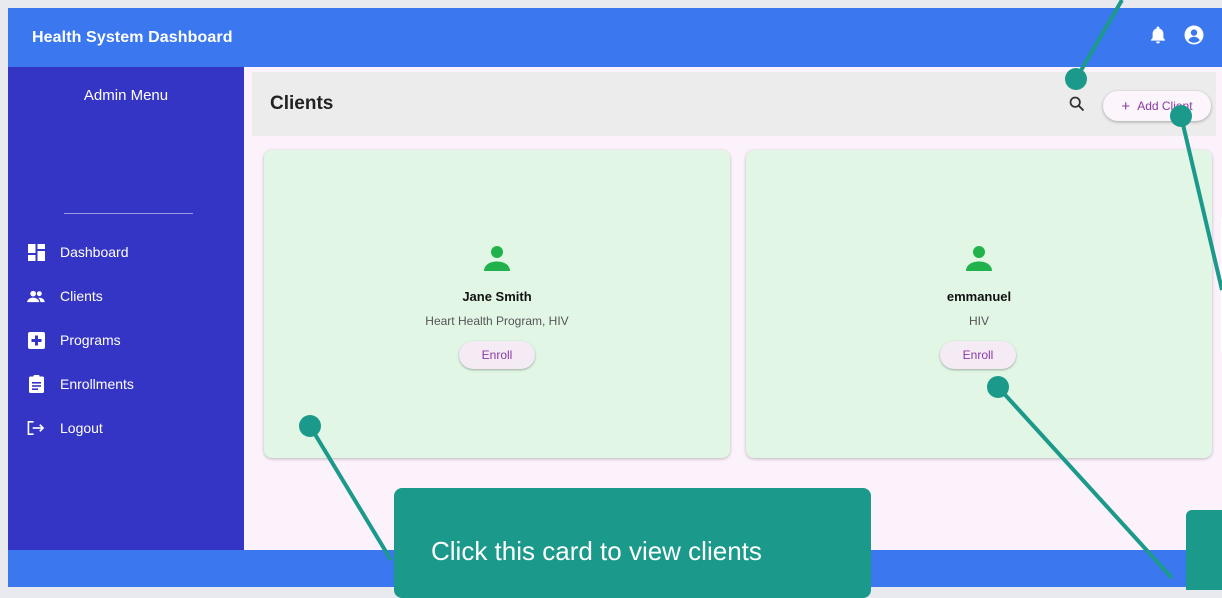 This screenshot has height=598, width=1222. Describe the element at coordinates (596, 551) in the screenshot. I see `annotation-text: Click this card to view clients` at that location.